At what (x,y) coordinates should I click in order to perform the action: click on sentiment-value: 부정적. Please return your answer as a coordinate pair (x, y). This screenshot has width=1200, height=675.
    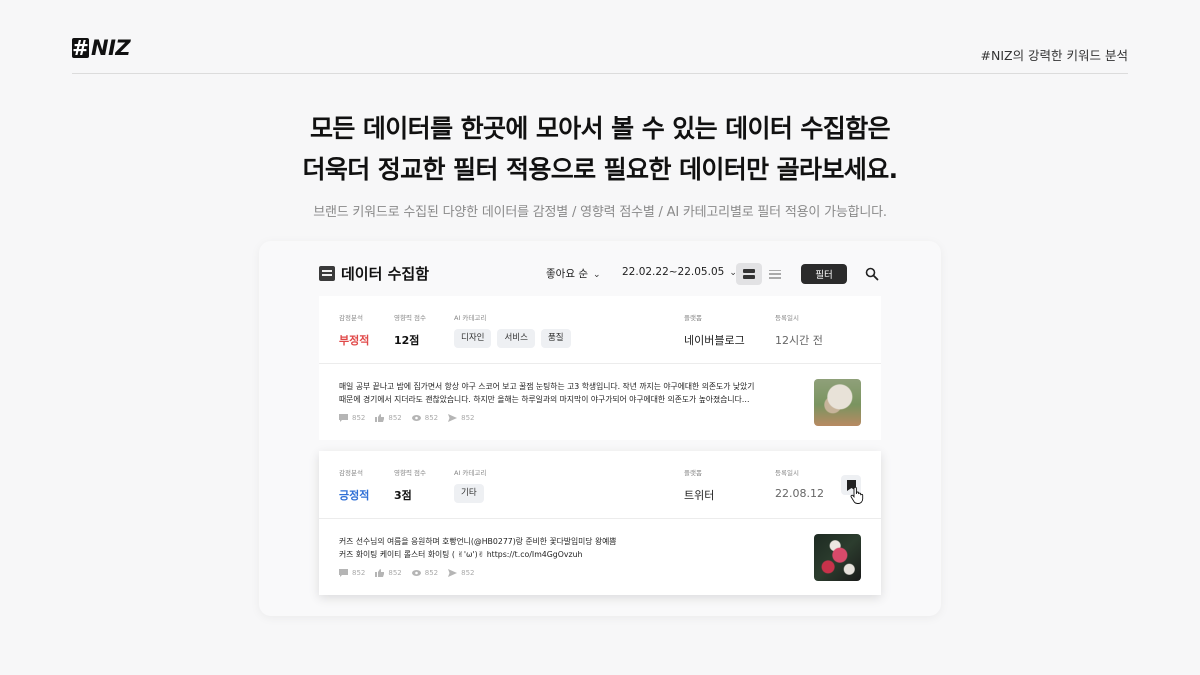
    Looking at the image, I should click on (354, 340).